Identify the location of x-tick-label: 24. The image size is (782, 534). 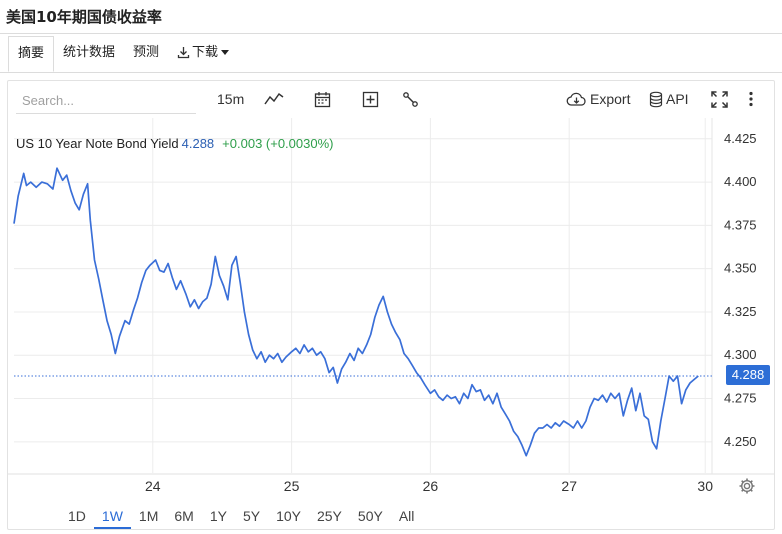
(153, 486).